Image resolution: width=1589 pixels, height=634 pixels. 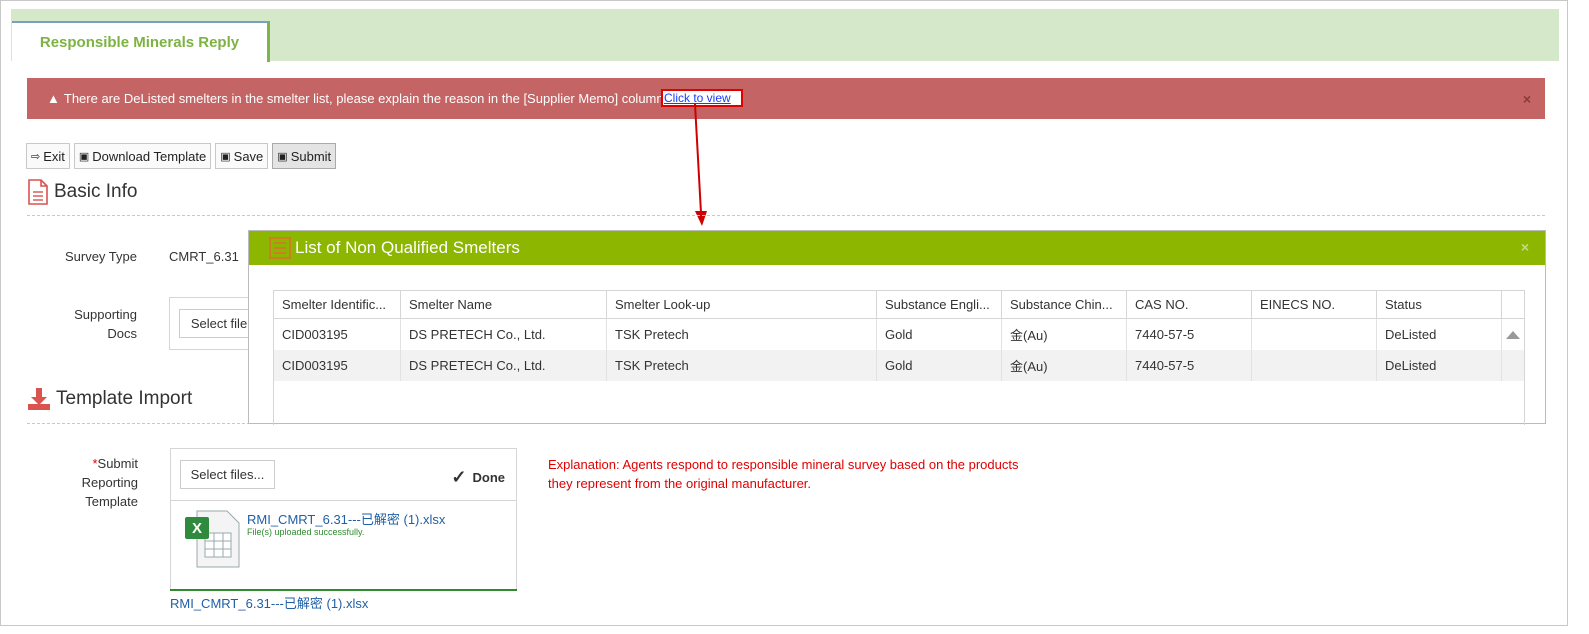 What do you see at coordinates (1439, 304) in the screenshot?
I see `column-header: Status` at bounding box center [1439, 304].